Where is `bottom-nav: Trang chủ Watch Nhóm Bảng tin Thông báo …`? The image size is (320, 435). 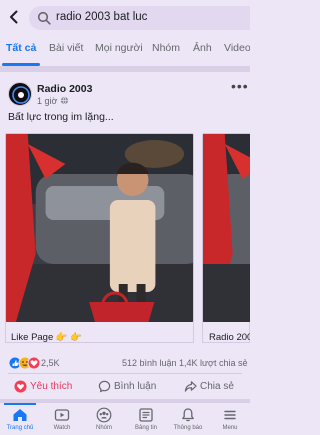 bottom-nav: Trang chủ Watch Nhóm Bảng tin Thông báo … is located at coordinates (125, 419).